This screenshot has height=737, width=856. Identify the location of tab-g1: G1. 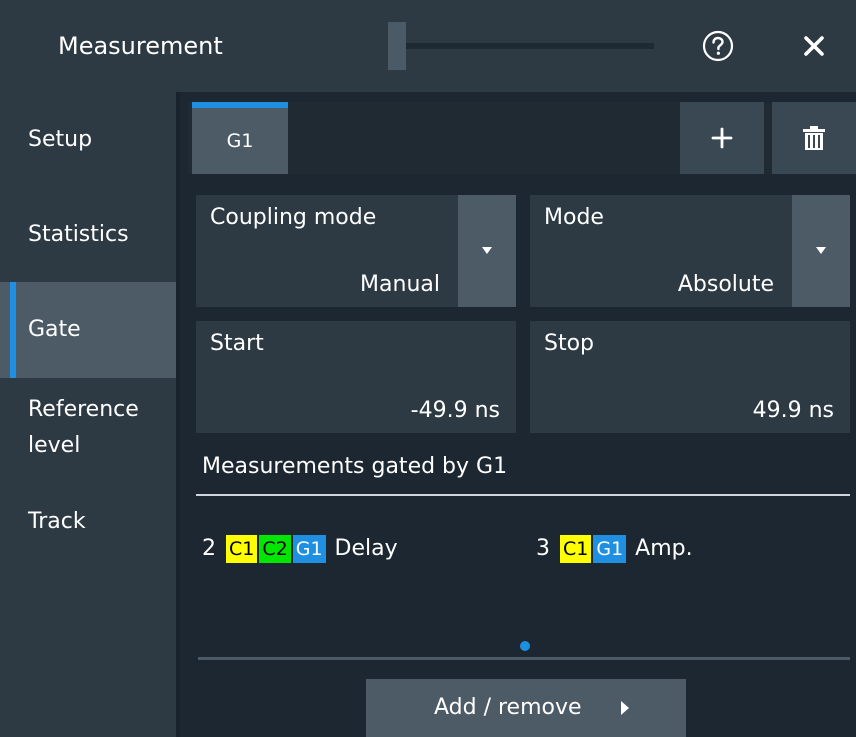
(240, 138).